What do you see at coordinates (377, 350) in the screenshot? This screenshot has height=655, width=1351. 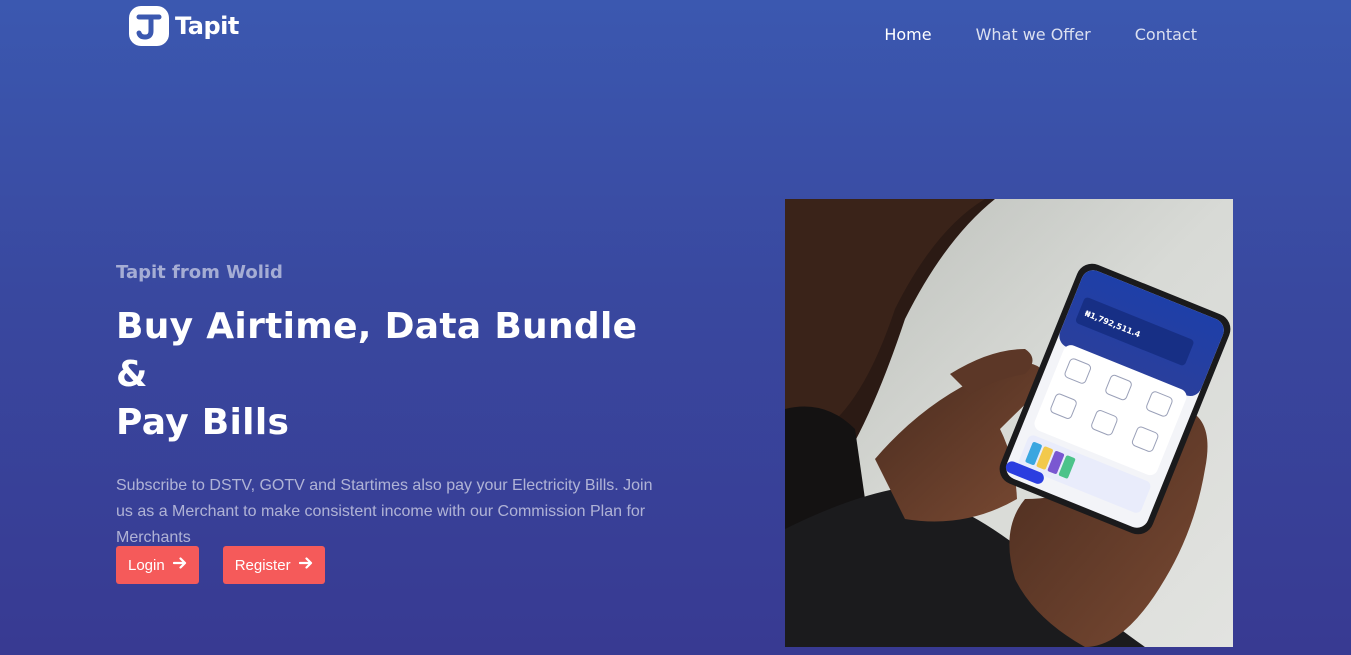 I see `headline-line-1: Buy Airtime, Data Bundle &` at bounding box center [377, 350].